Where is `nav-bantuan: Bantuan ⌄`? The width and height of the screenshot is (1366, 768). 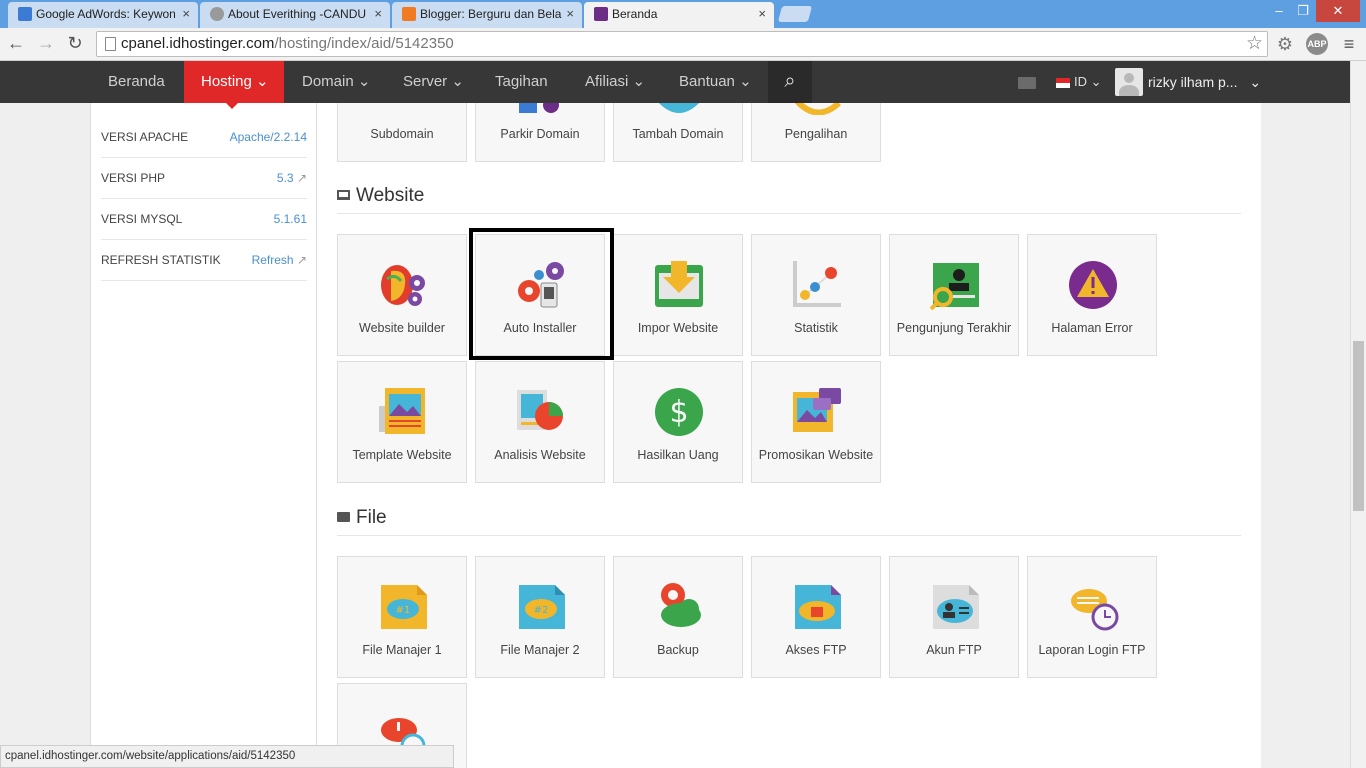 nav-bantuan: Bantuan ⌄ is located at coordinates (715, 82).